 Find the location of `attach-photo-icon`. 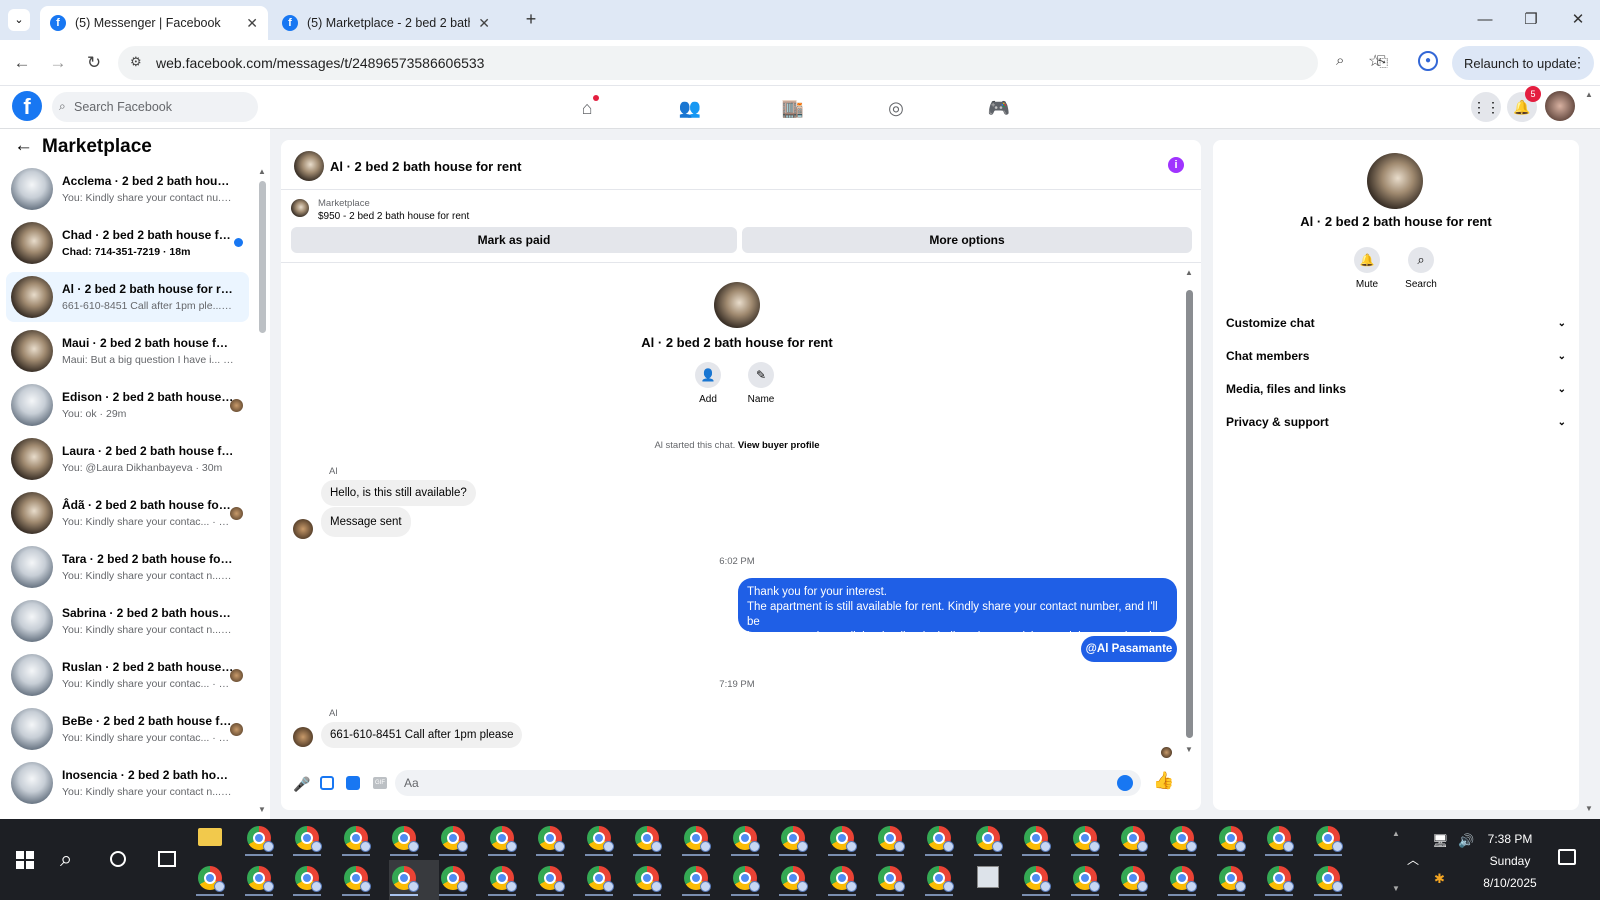

attach-photo-icon is located at coordinates (327, 783).